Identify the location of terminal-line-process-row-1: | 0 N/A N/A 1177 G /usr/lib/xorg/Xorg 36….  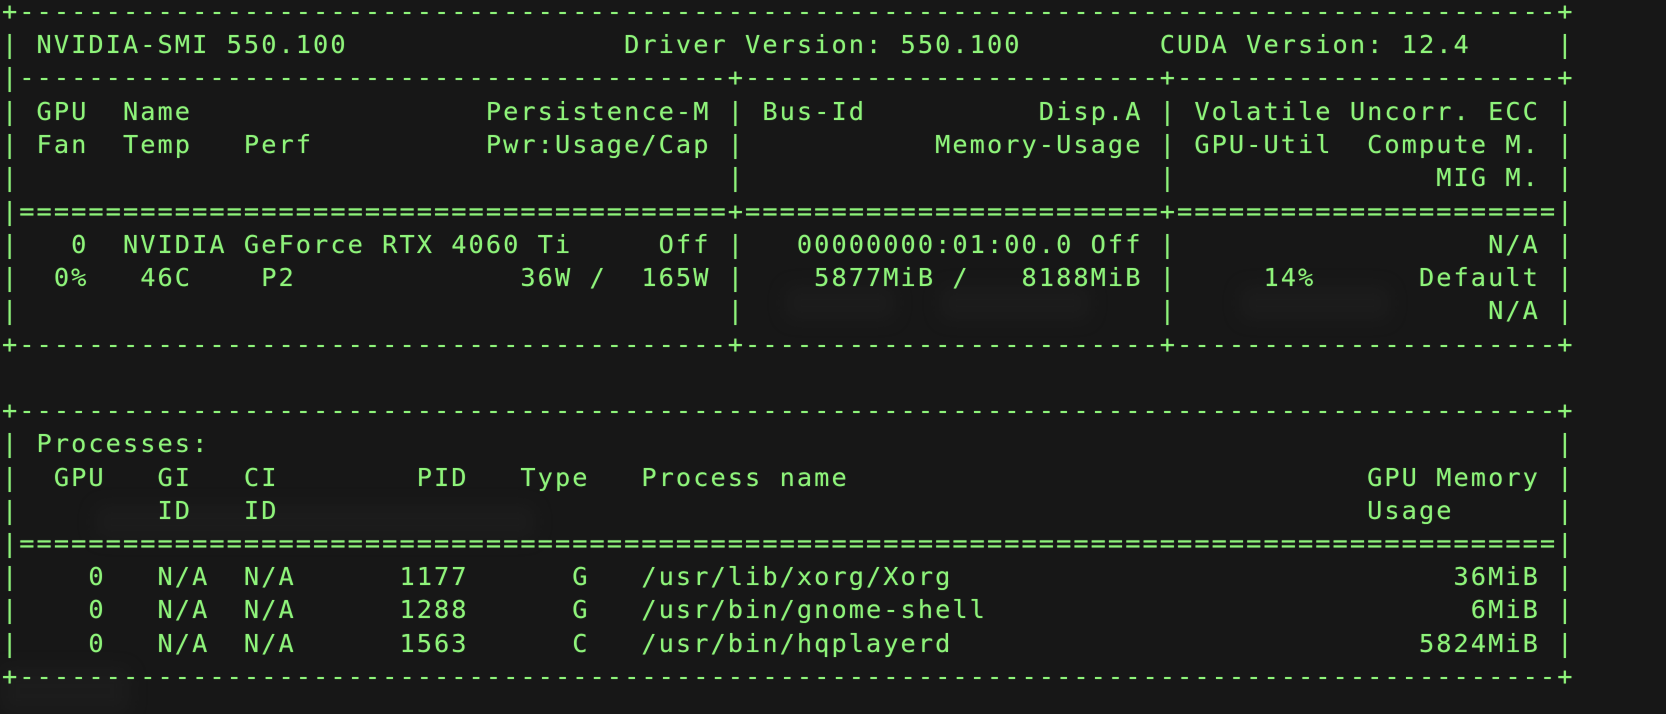
(788, 576).